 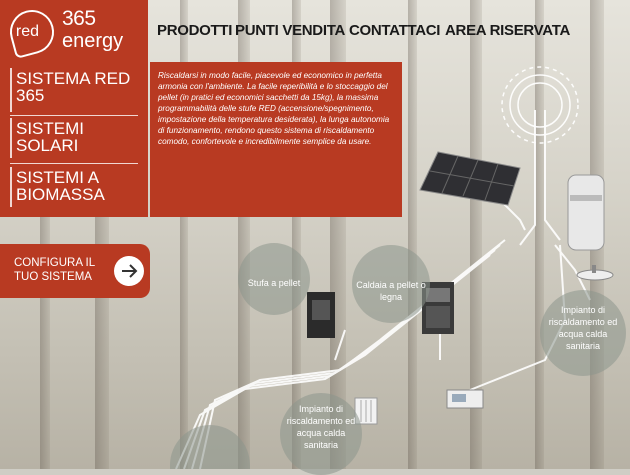 I want to click on configure-system-button: CONFIGURA IL TUO SISTEMA, so click(x=75, y=271).